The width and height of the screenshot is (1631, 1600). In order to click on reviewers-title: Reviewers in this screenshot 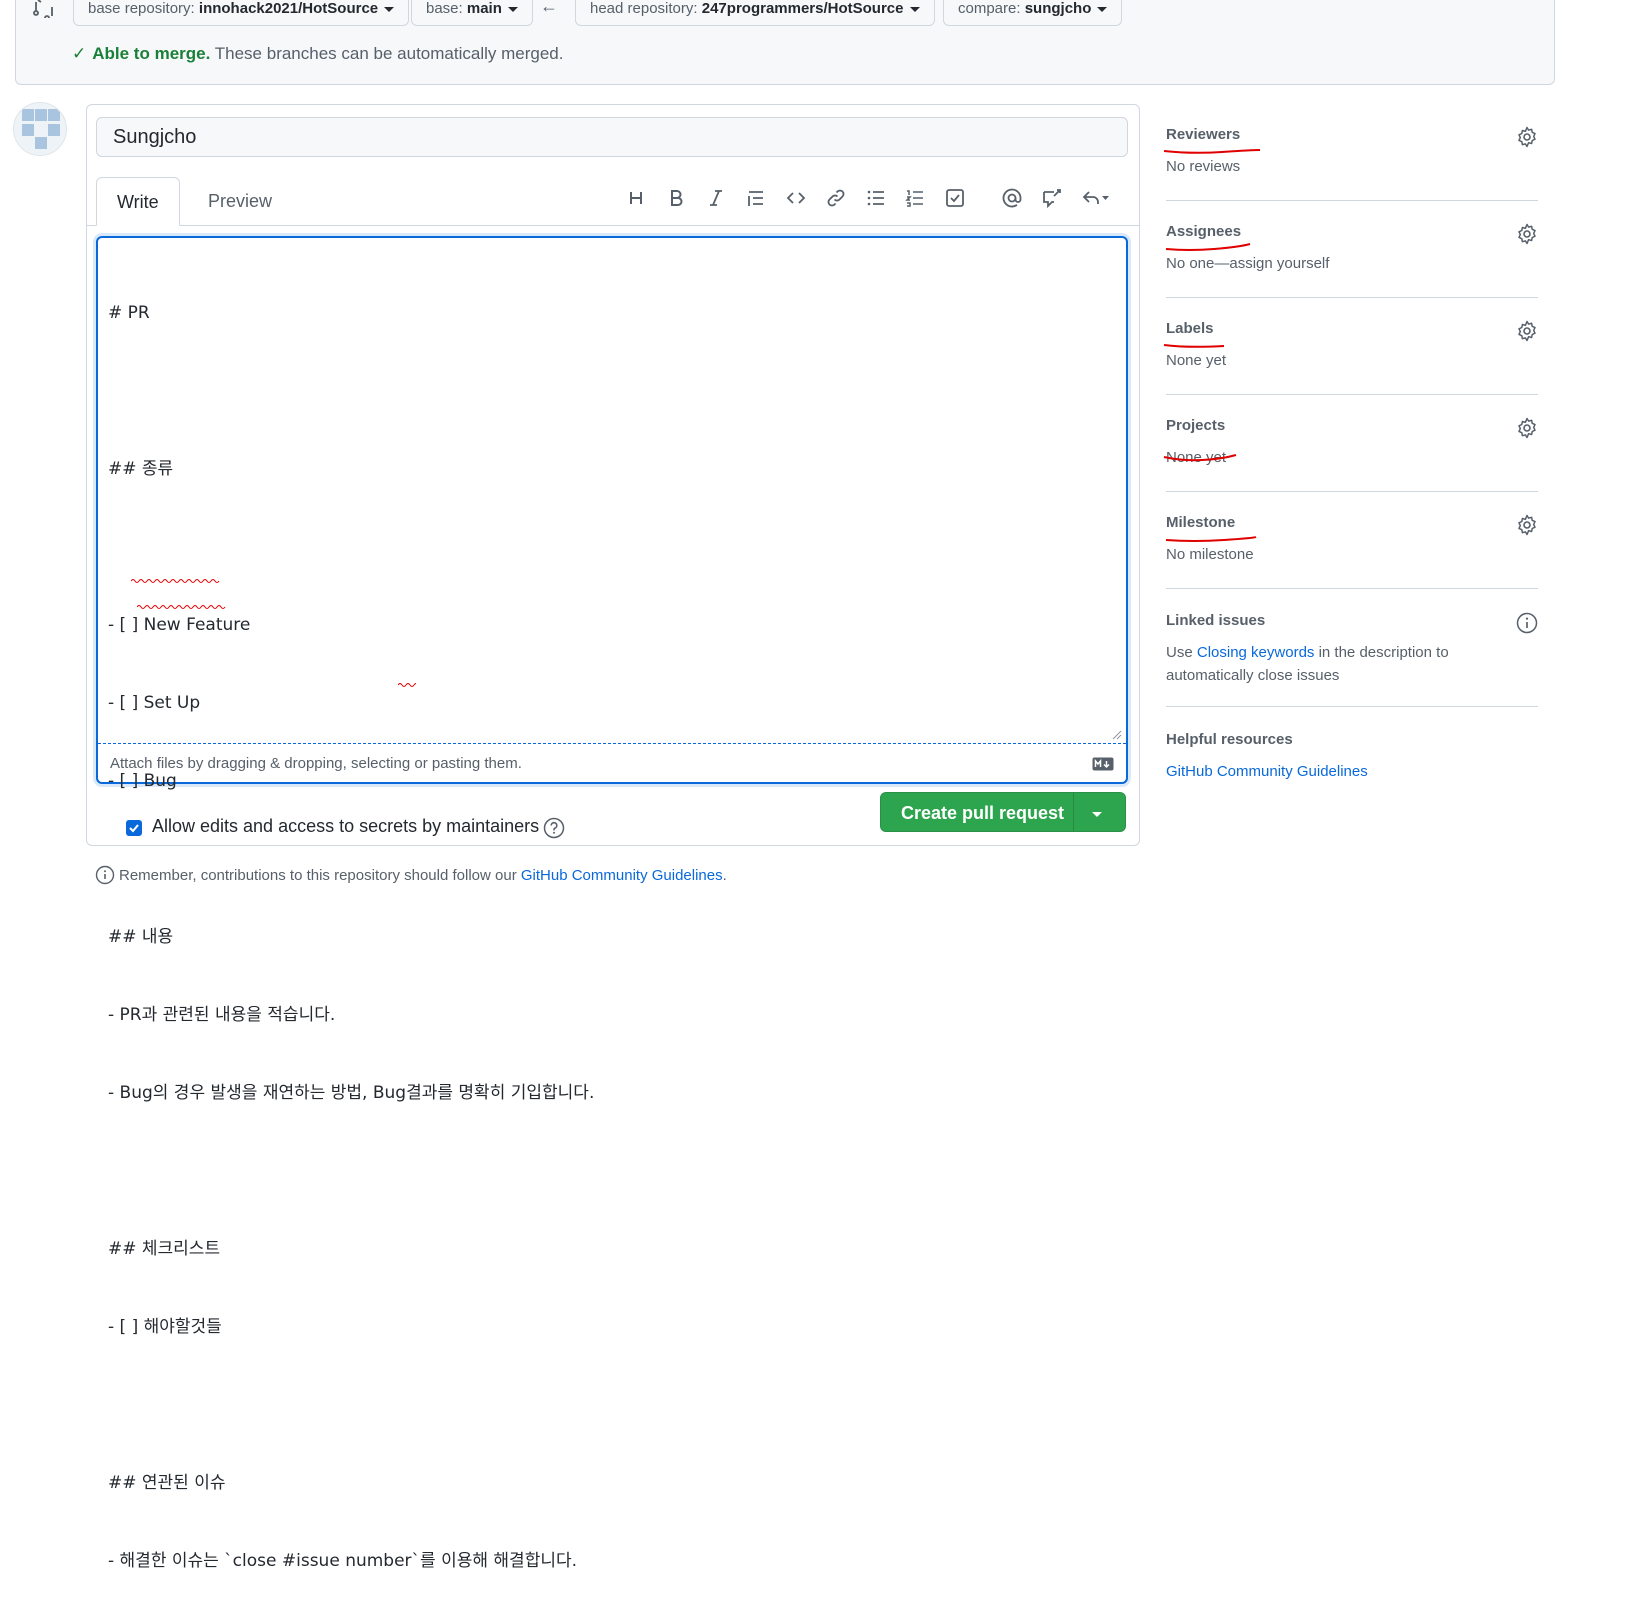, I will do `click(1203, 134)`.